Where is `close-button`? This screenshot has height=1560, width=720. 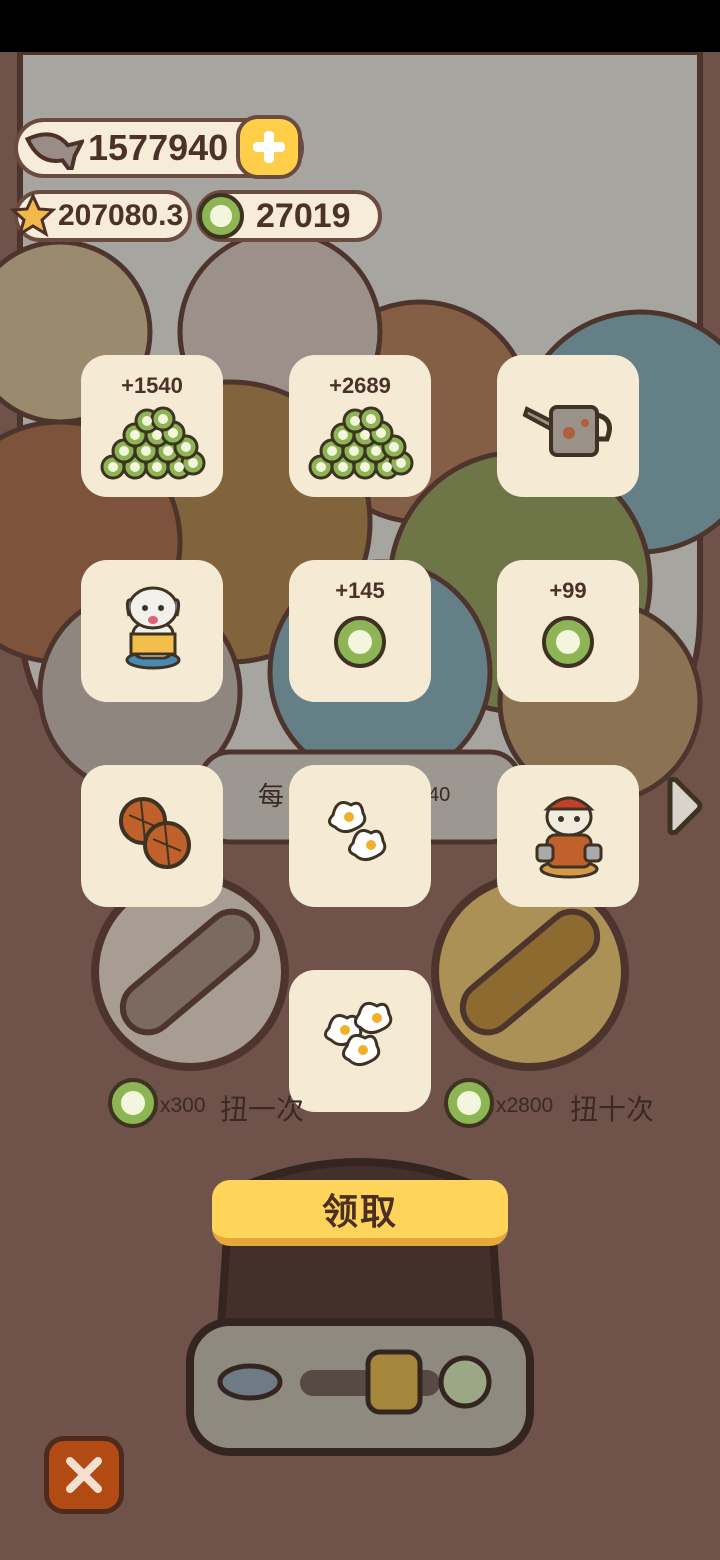
close-button is located at coordinates (84, 1475).